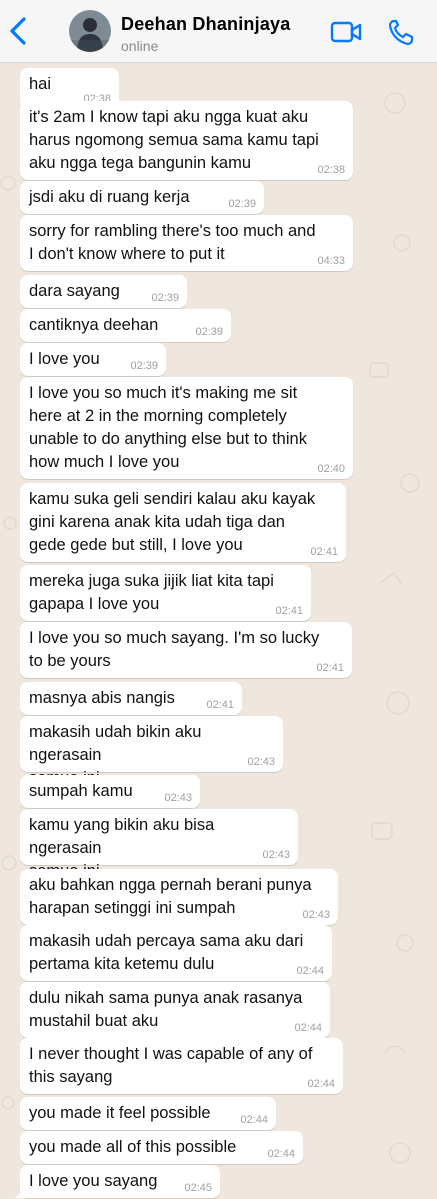 This screenshot has height=1199, width=437. I want to click on bubble-tail, so click(20, 1192).